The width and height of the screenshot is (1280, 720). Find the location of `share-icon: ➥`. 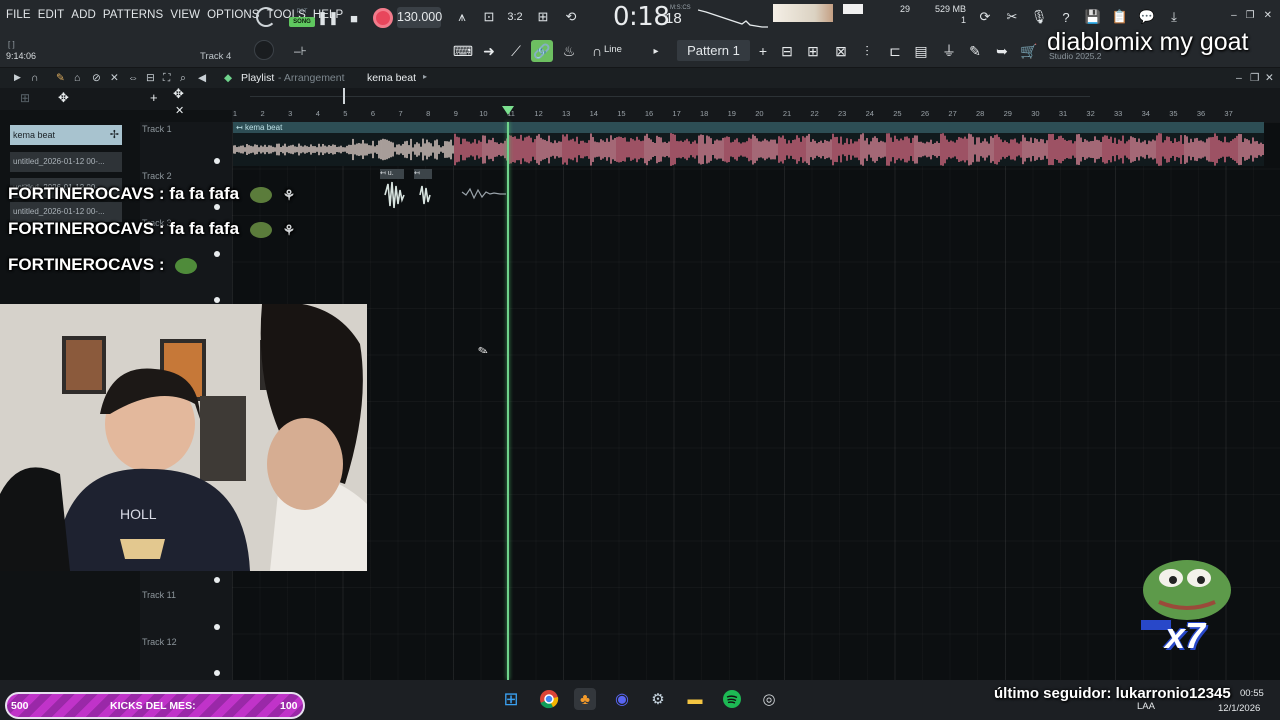

share-icon: ➥ is located at coordinates (1002, 51).